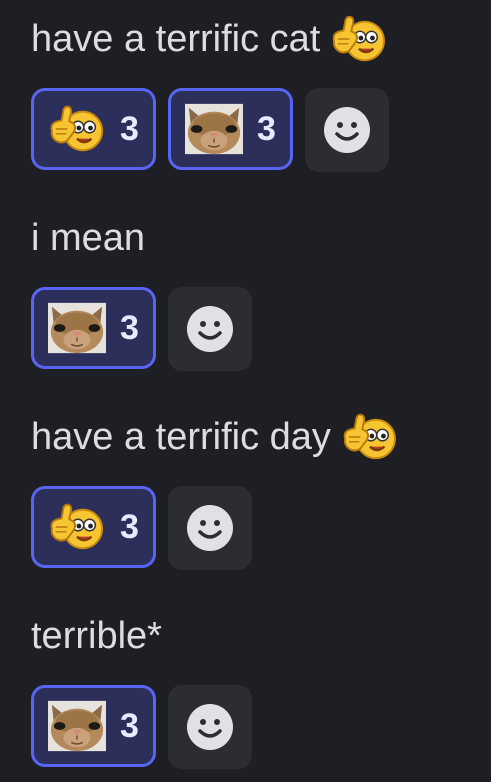  I want to click on message-text: terrible*, so click(256, 636).